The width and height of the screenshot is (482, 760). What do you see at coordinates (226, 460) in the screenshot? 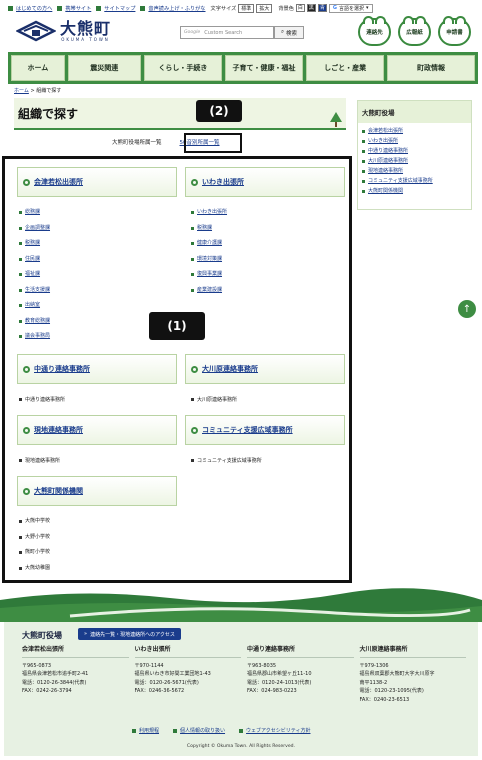
I see `org-item-community: コミュニティ支援広域事務所` at bounding box center [226, 460].